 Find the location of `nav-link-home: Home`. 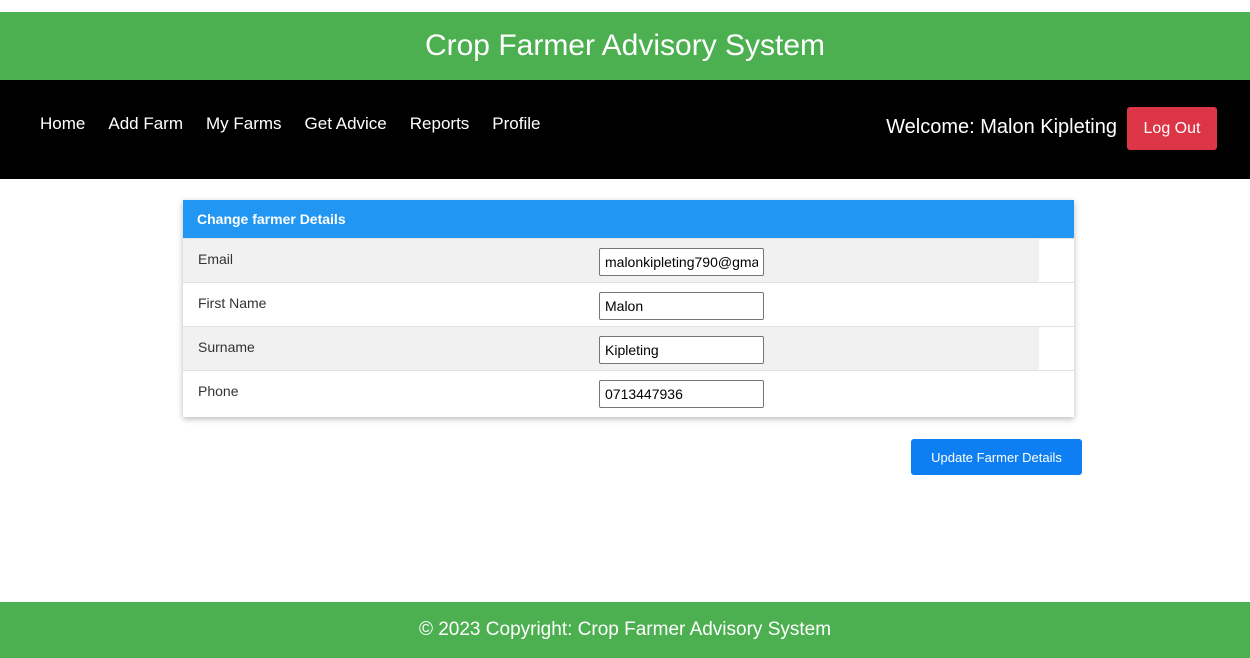

nav-link-home: Home is located at coordinates (62, 124).